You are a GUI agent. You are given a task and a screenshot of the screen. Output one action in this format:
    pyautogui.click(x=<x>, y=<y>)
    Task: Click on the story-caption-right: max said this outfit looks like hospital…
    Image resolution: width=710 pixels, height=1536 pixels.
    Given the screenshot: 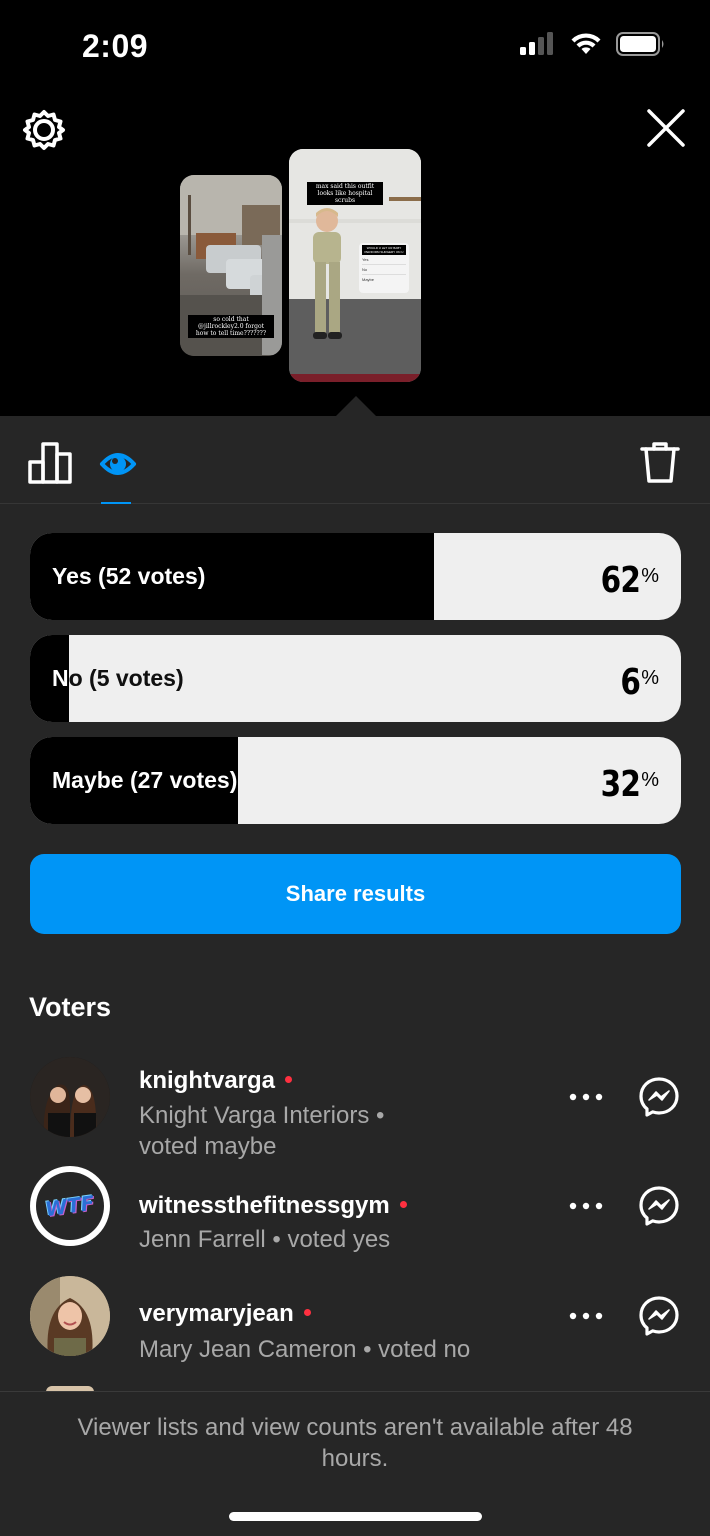 What is the action you would take?
    pyautogui.click(x=345, y=193)
    